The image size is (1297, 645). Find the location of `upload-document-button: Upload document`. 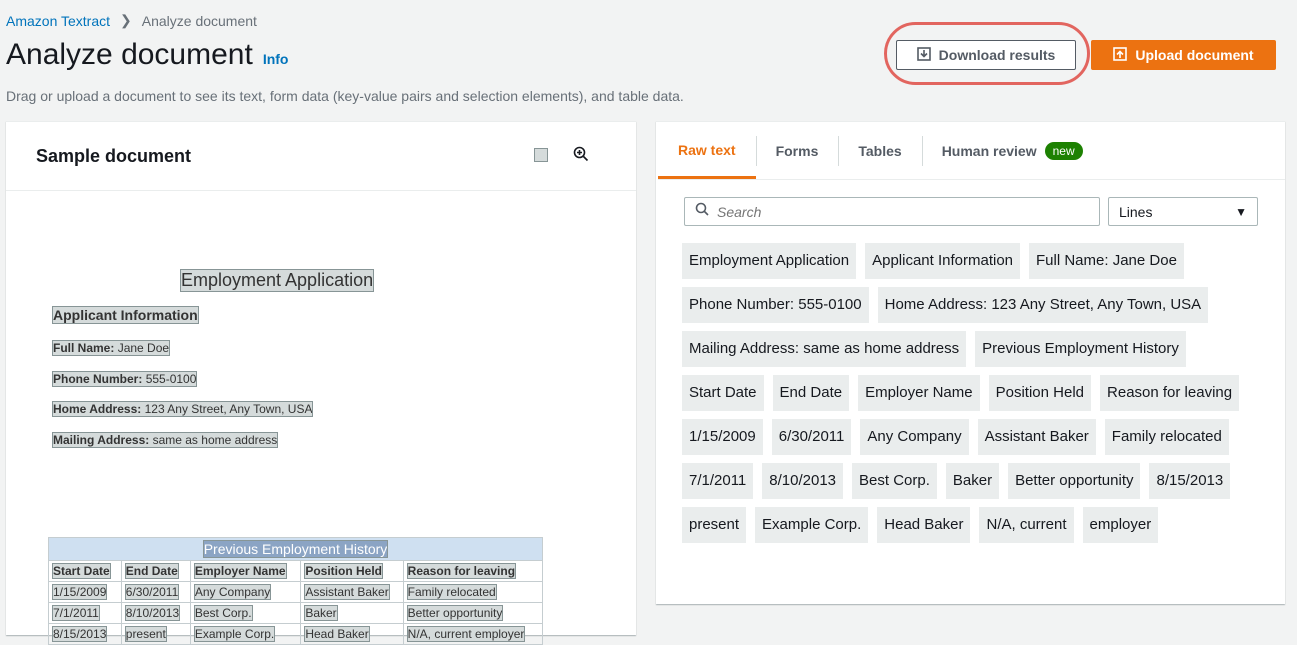

upload-document-button: Upload document is located at coordinates (1183, 55).